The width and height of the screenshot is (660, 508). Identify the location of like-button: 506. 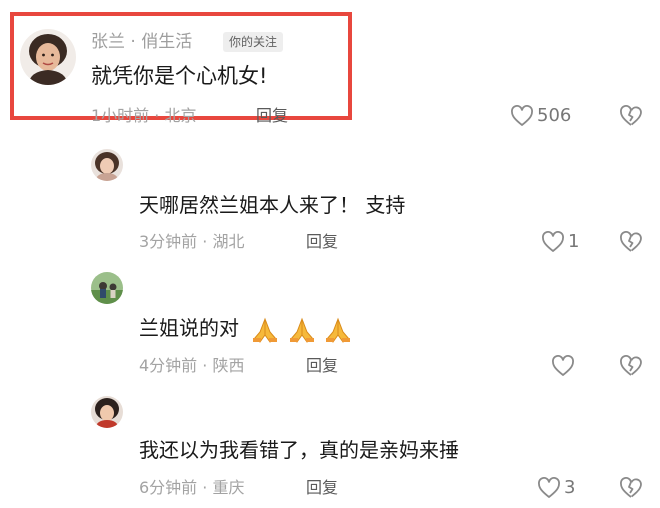
(540, 116).